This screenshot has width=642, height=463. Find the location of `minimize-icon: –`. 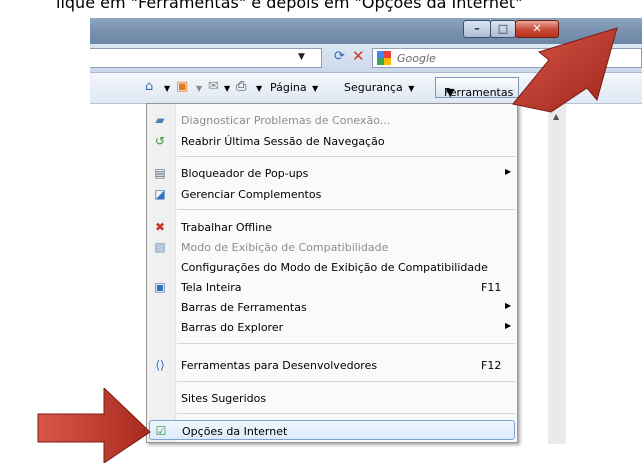

minimize-icon: – is located at coordinates (477, 28).